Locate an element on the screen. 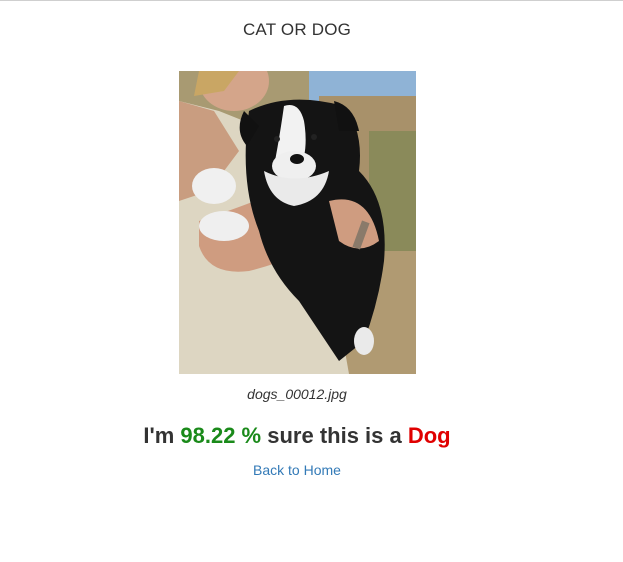 Image resolution: width=623 pixels, height=562 pixels. image-filename: dogs_00012.jpg is located at coordinates (297, 394).